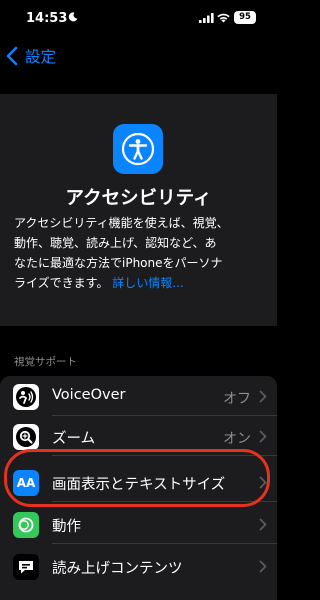 Image resolution: width=320 pixels, height=600 pixels. What do you see at coordinates (117, 569) in the screenshot?
I see `row-label: 読み上げコンテンツ` at bounding box center [117, 569].